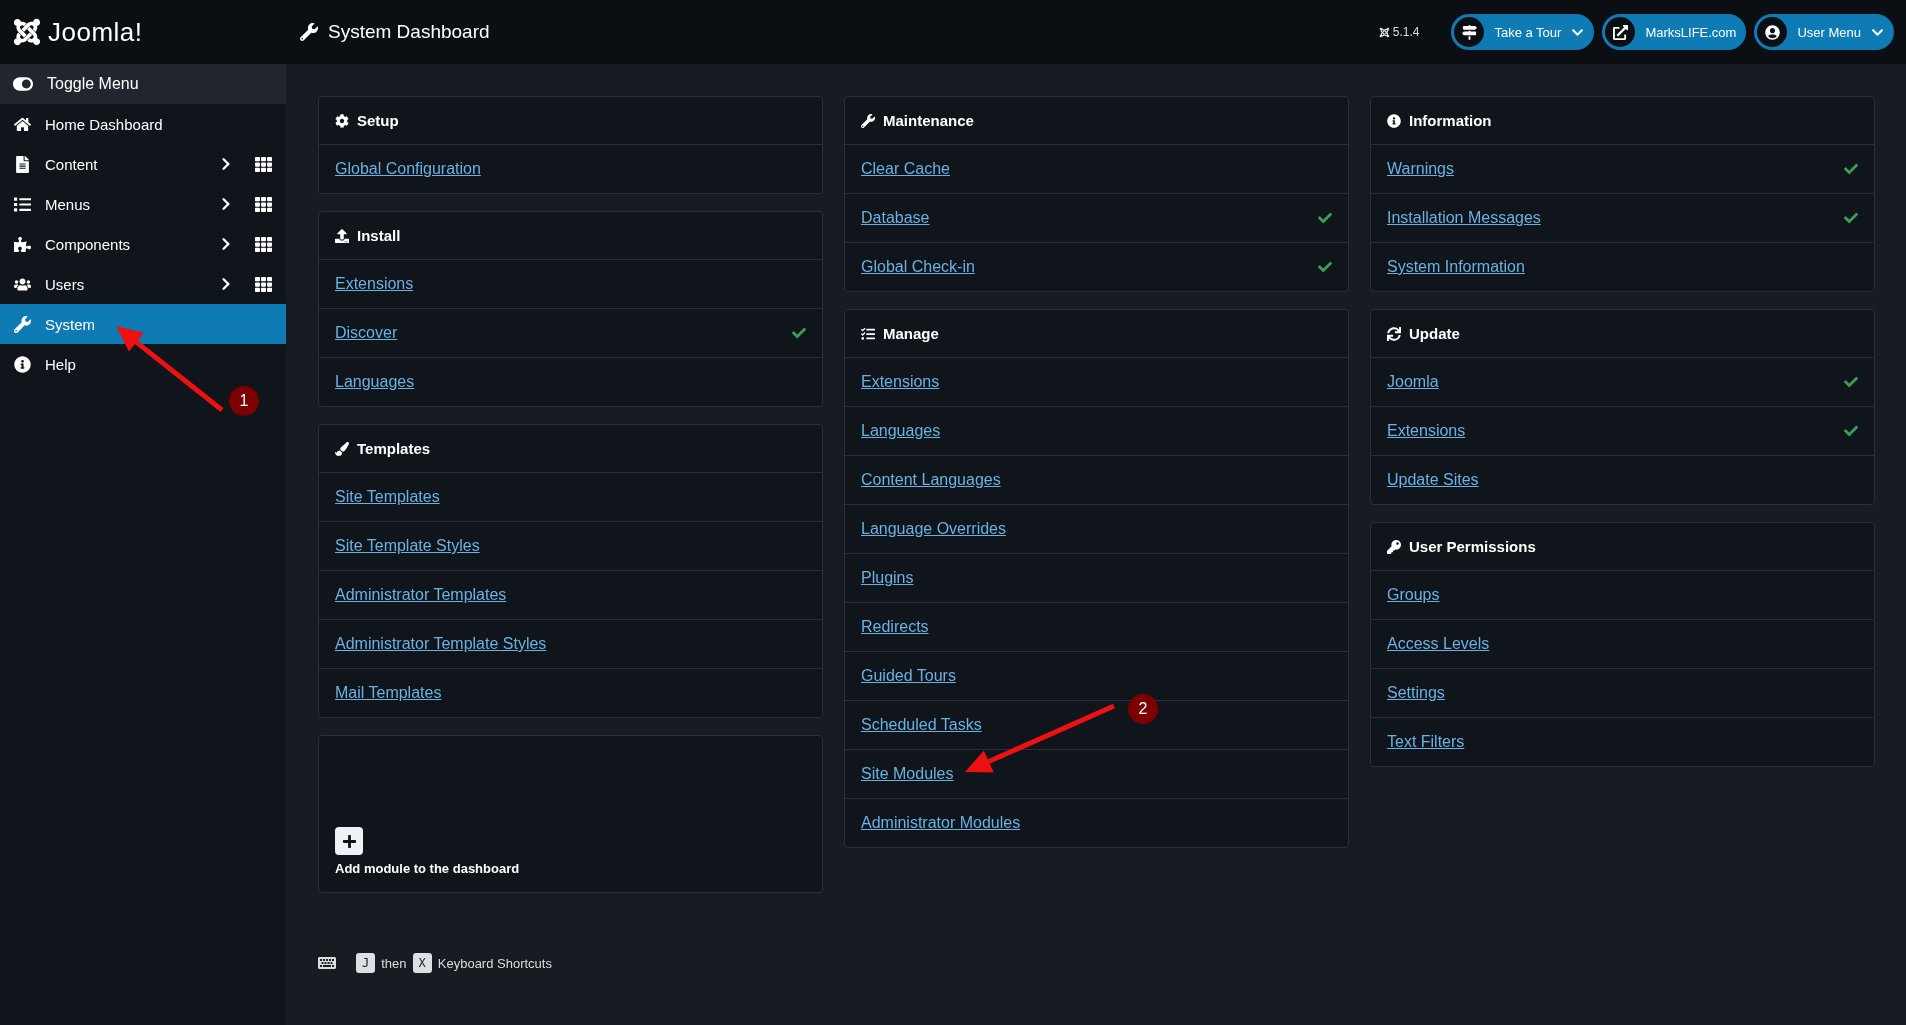 Image resolution: width=1906 pixels, height=1025 pixels. I want to click on card-link: Global Check-in, so click(918, 267).